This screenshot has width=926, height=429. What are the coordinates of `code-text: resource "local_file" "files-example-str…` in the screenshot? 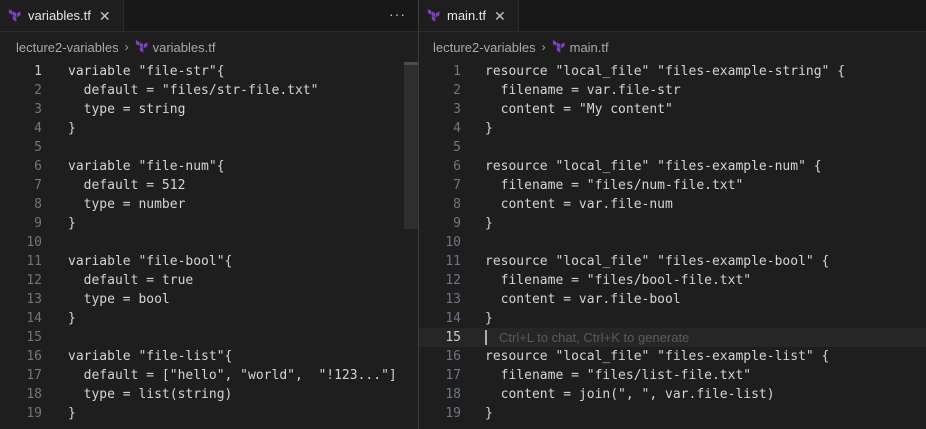 It's located at (665, 71).